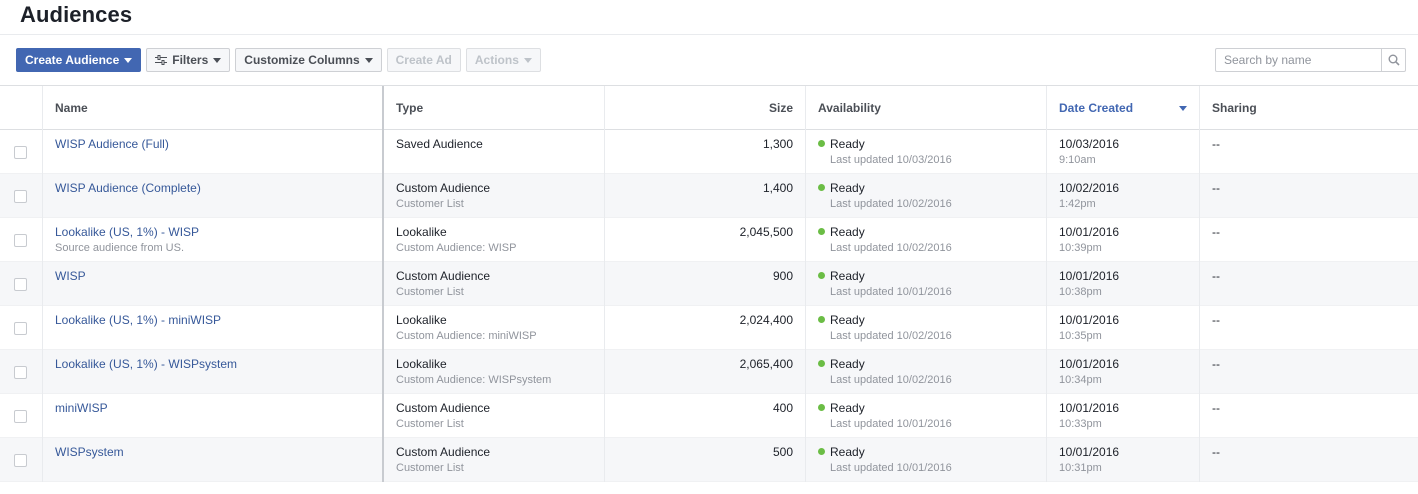  I want to click on actions-button: Actions, so click(503, 60).